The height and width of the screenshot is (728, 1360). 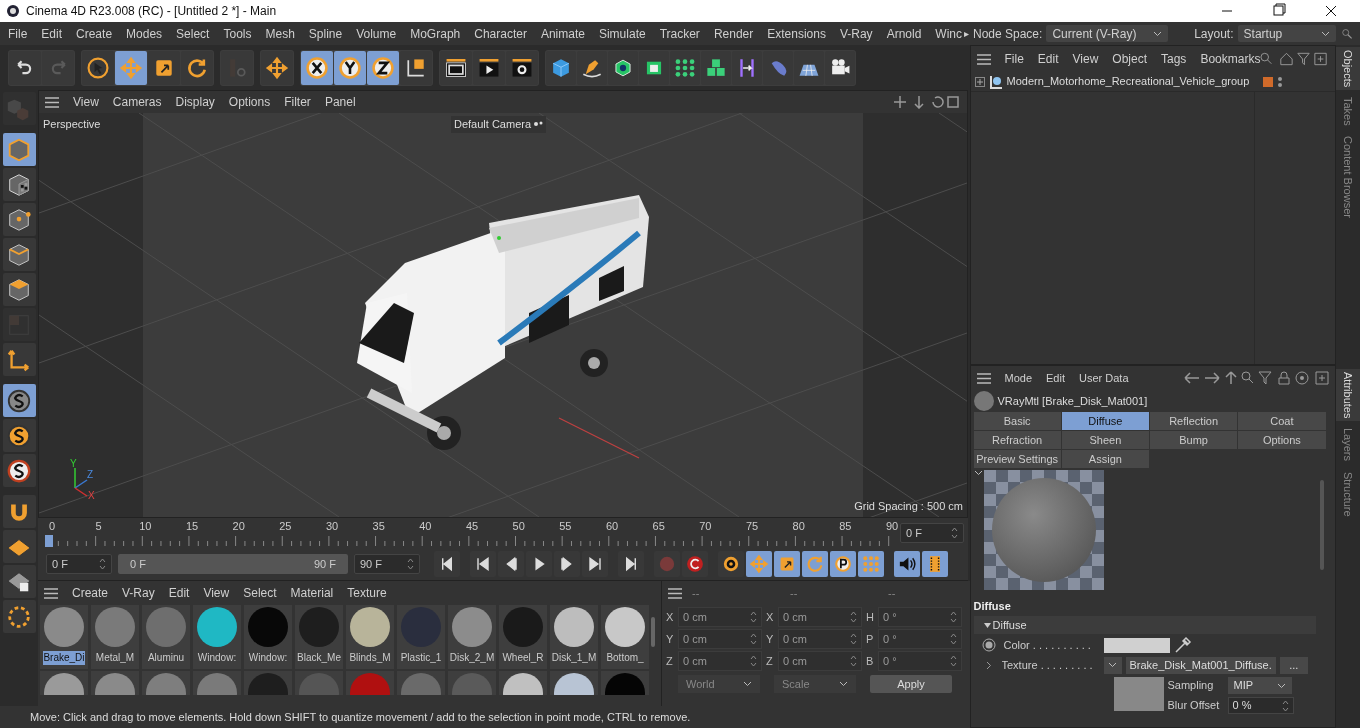 What do you see at coordinates (193, 33) in the screenshot?
I see `menu-item: Select` at bounding box center [193, 33].